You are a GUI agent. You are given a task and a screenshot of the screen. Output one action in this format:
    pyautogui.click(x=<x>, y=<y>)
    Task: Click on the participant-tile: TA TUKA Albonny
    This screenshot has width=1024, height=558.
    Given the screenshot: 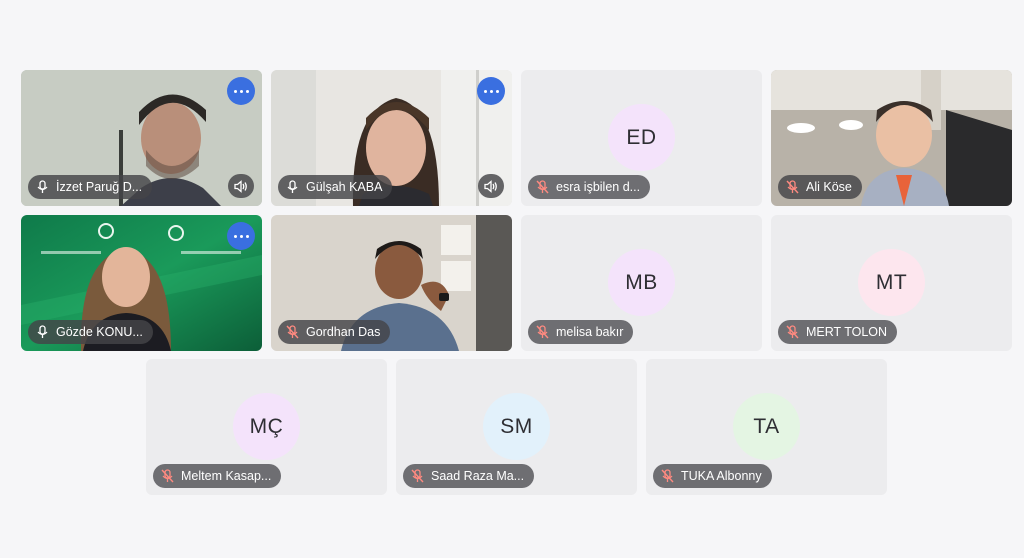 What is the action you would take?
    pyautogui.click(x=766, y=427)
    